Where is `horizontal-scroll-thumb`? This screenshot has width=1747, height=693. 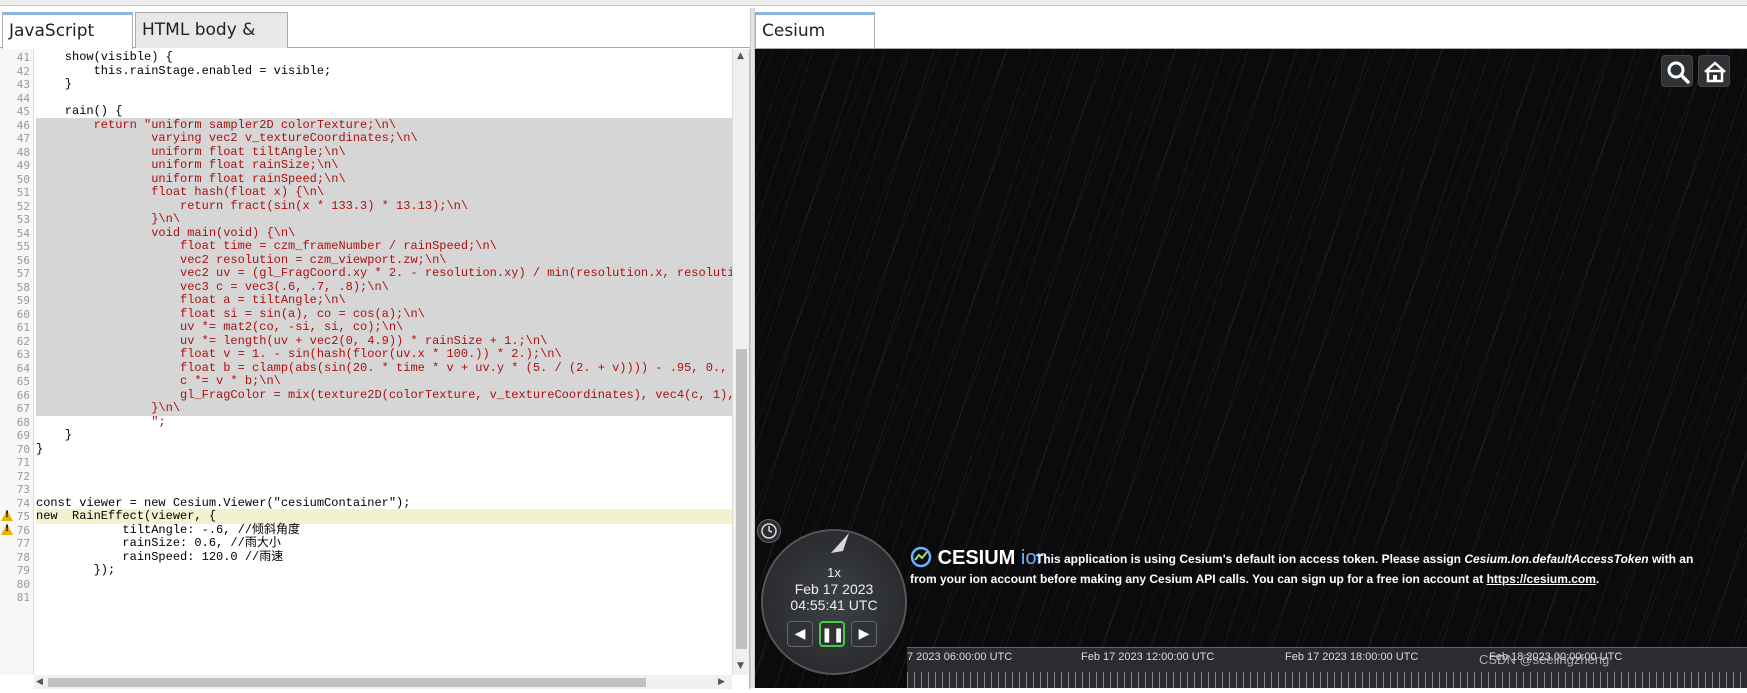 horizontal-scroll-thumb is located at coordinates (347, 682).